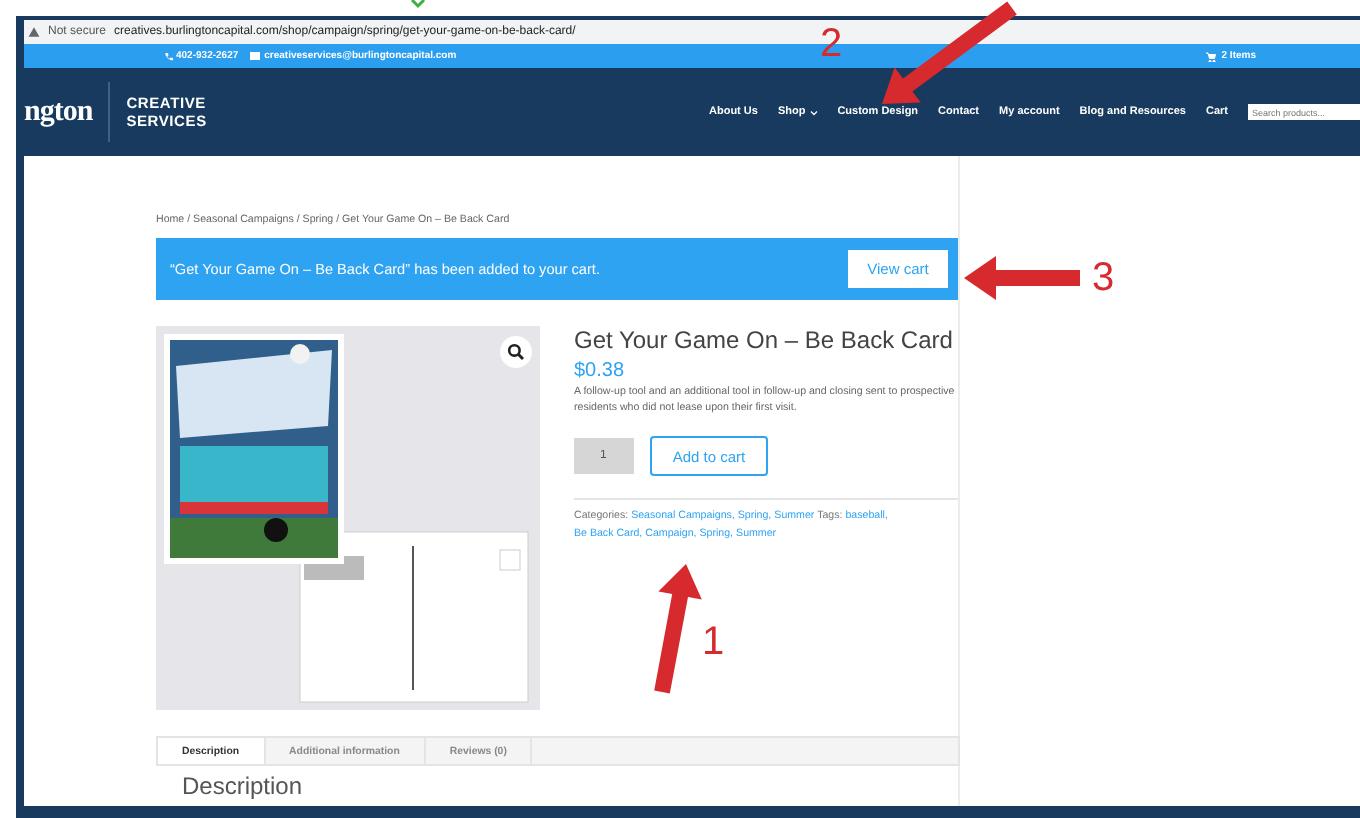  I want to click on envelope-icon, so click(255, 56).